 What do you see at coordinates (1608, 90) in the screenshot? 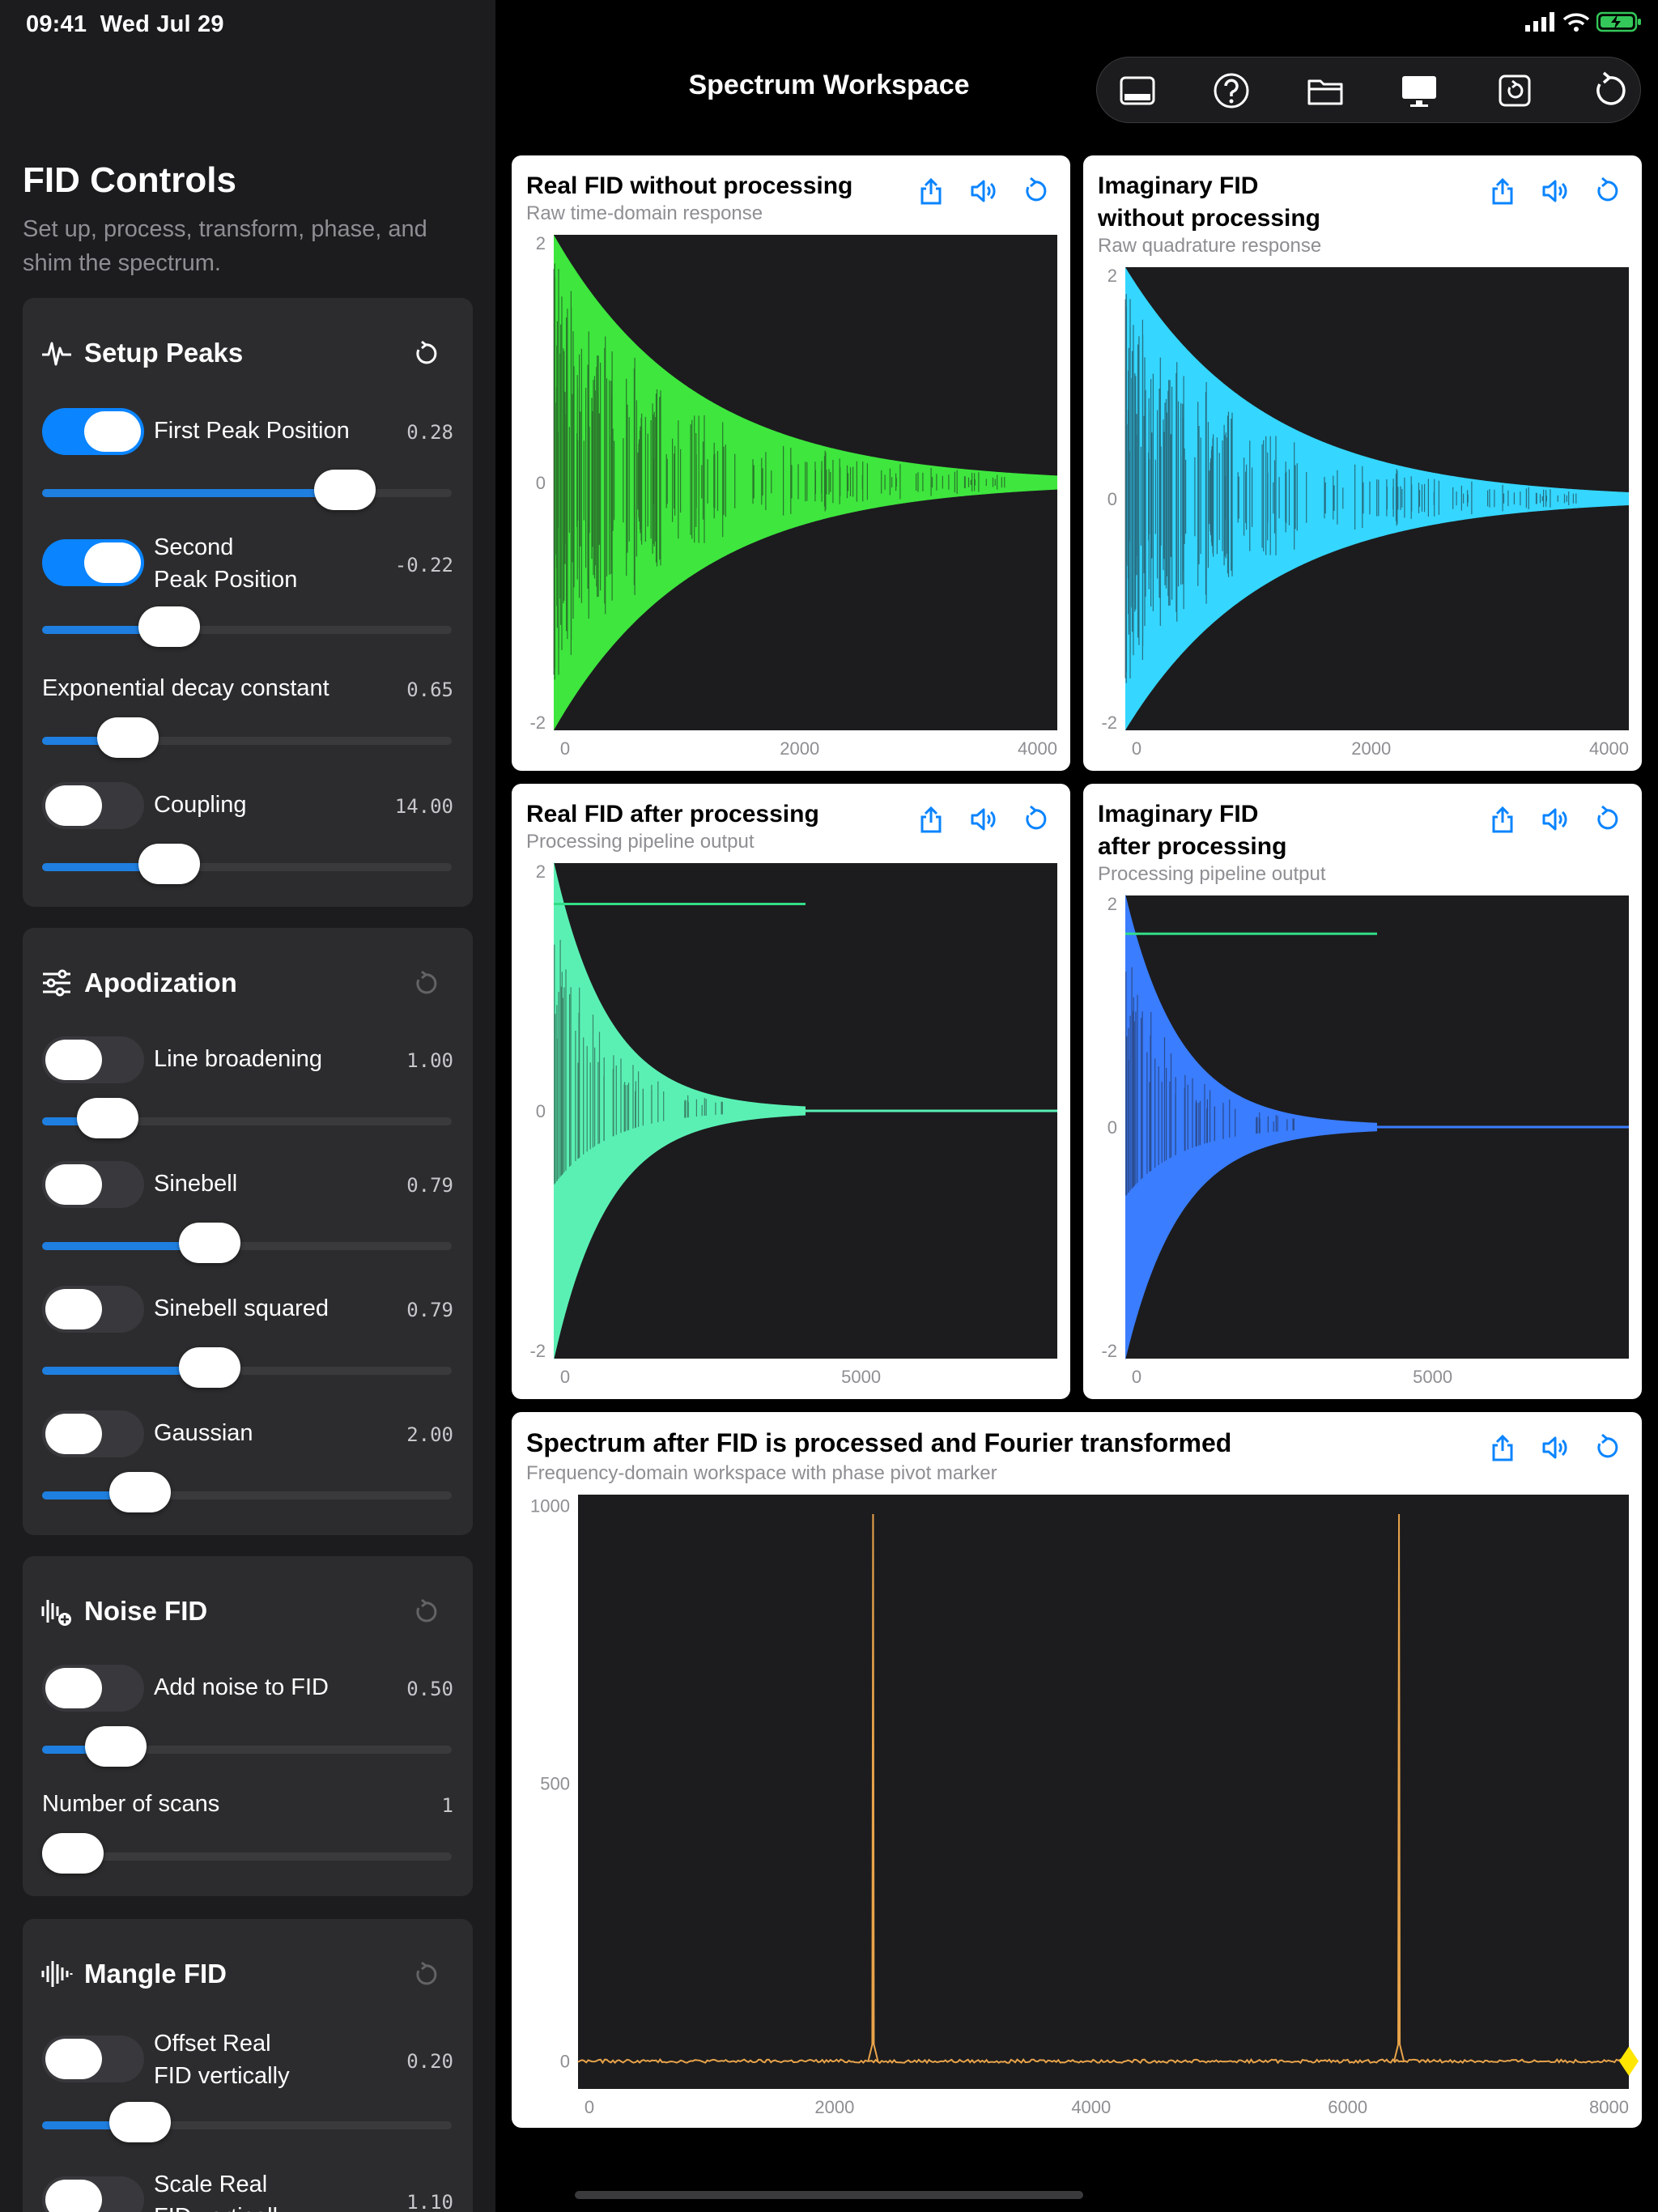
I see `undo-icon` at bounding box center [1608, 90].